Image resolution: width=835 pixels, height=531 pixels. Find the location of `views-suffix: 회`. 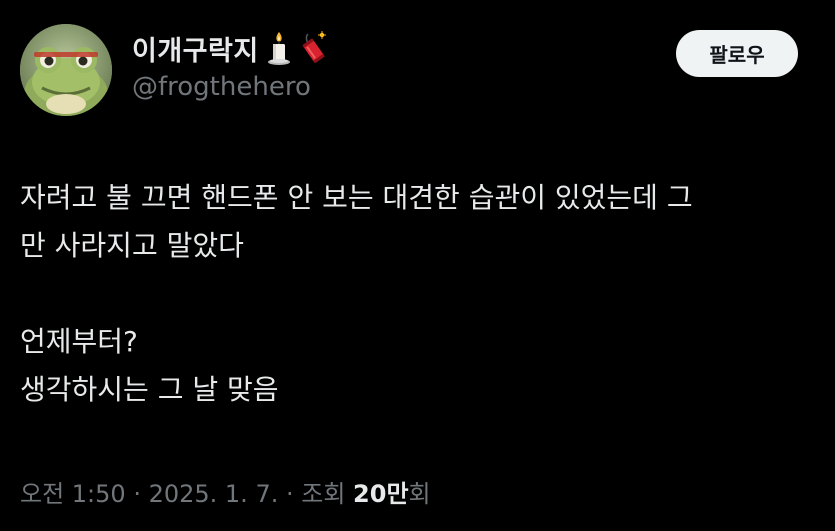

views-suffix: 회 is located at coordinates (419, 494).